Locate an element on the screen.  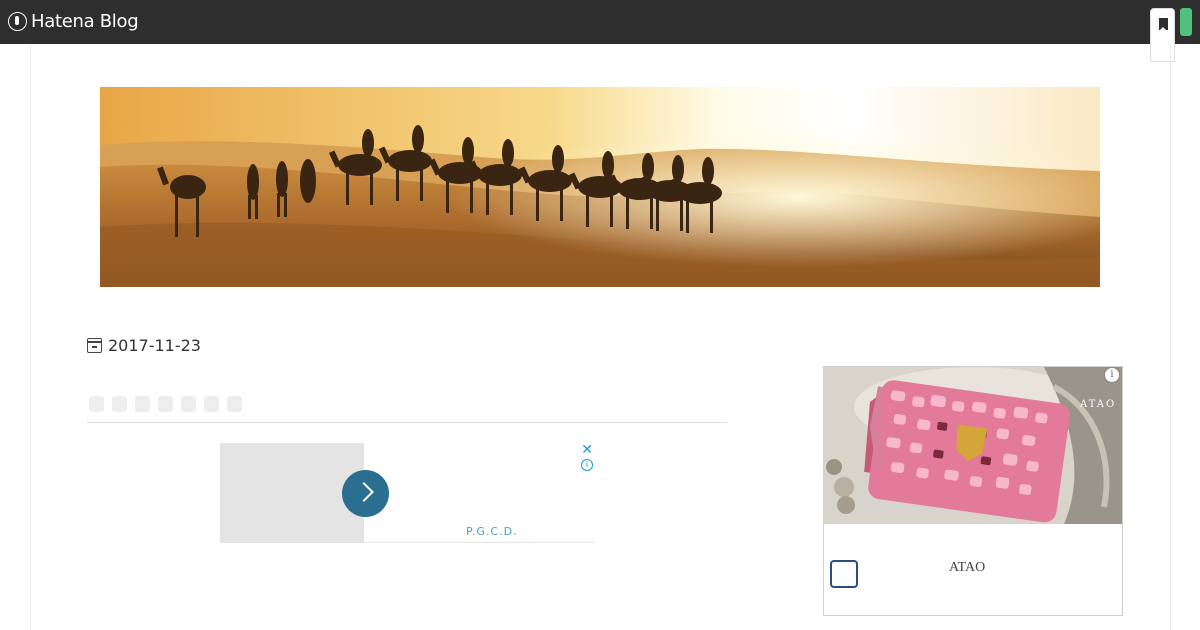
ad-product-image: ATAO is located at coordinates (973, 445).